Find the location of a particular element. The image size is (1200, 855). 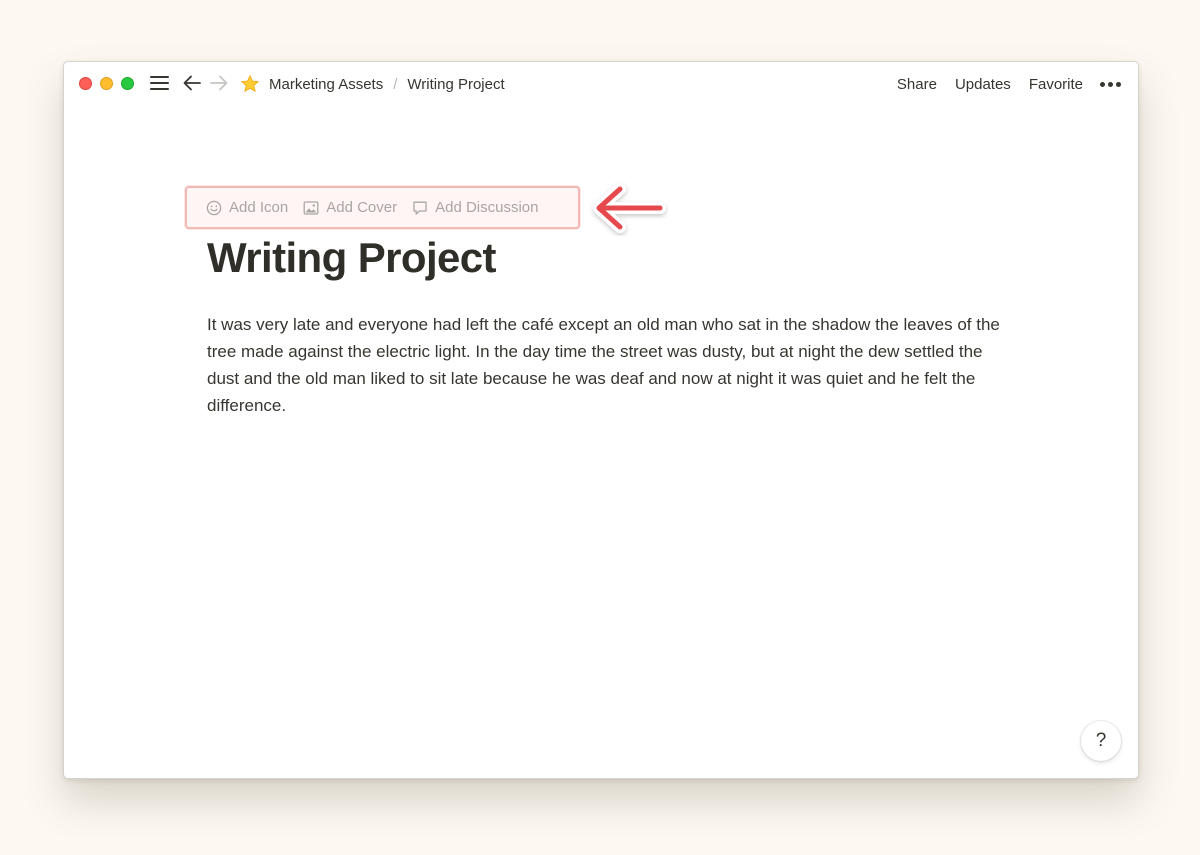

add-icon-button: Add Icon is located at coordinates (247, 207).